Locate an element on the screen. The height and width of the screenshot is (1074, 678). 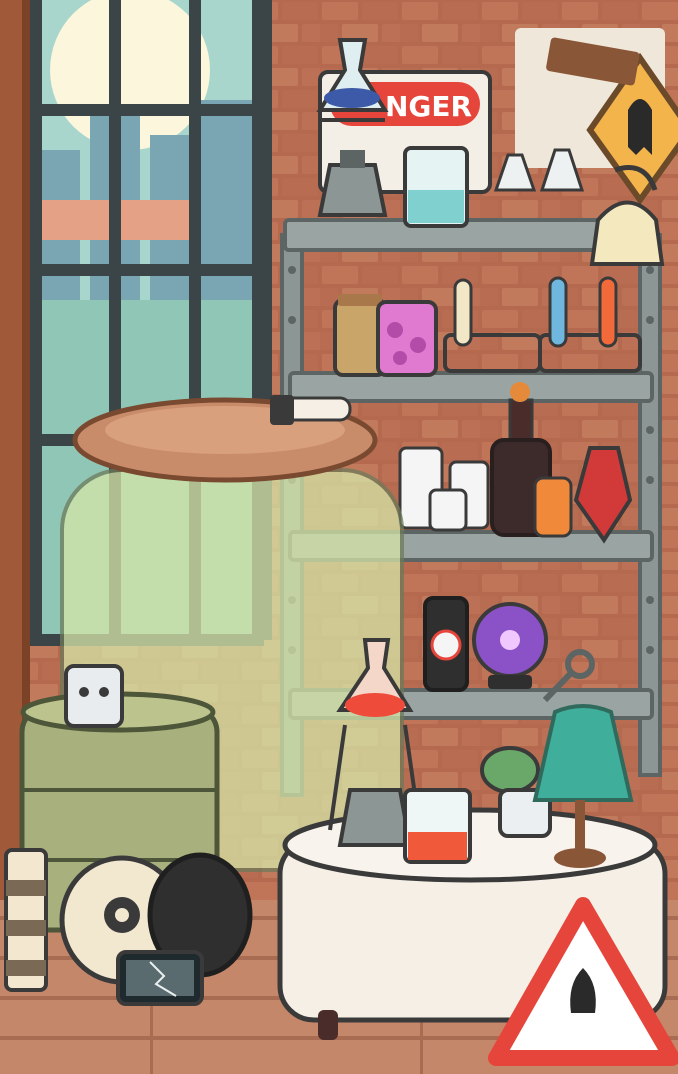
striped-pole is located at coordinates (26, 920).